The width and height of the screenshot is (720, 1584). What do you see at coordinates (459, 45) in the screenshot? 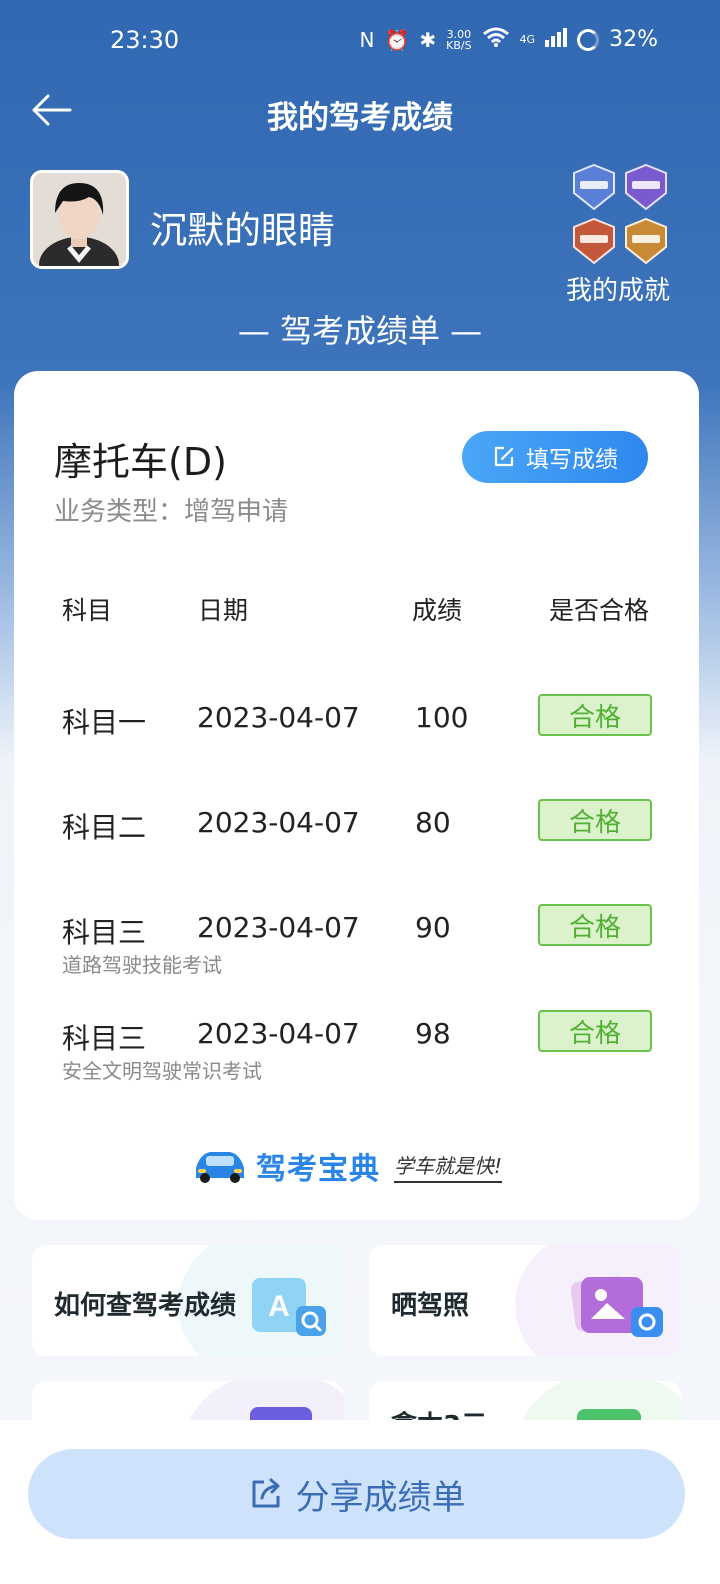
I see `net-speed-unit: KB/S` at bounding box center [459, 45].